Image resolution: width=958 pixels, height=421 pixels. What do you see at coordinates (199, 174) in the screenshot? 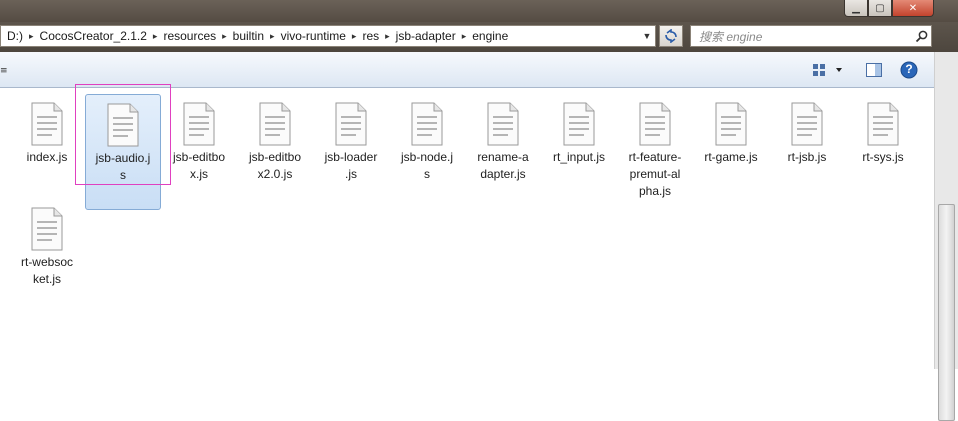
I see `file-name-line: x.js` at bounding box center [199, 174].